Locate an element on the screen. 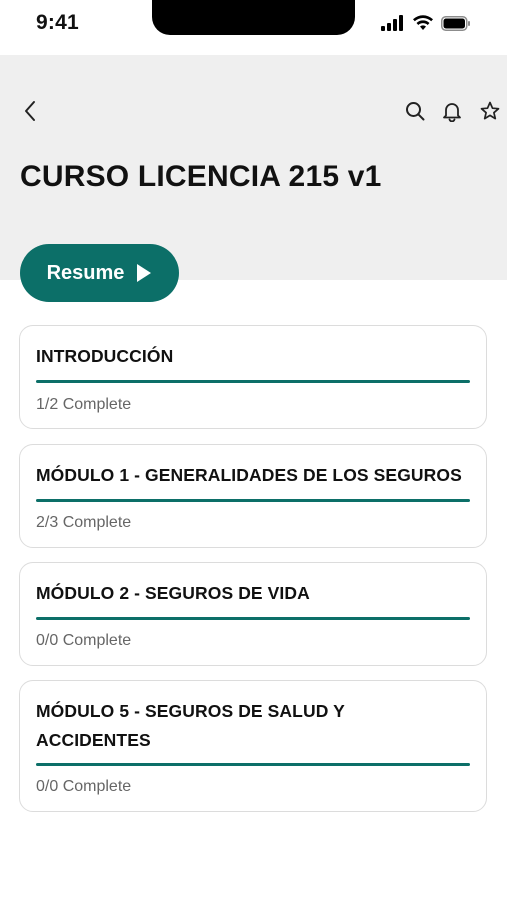 Image resolution: width=507 pixels, height=900 pixels. device-notch is located at coordinates (253, 17).